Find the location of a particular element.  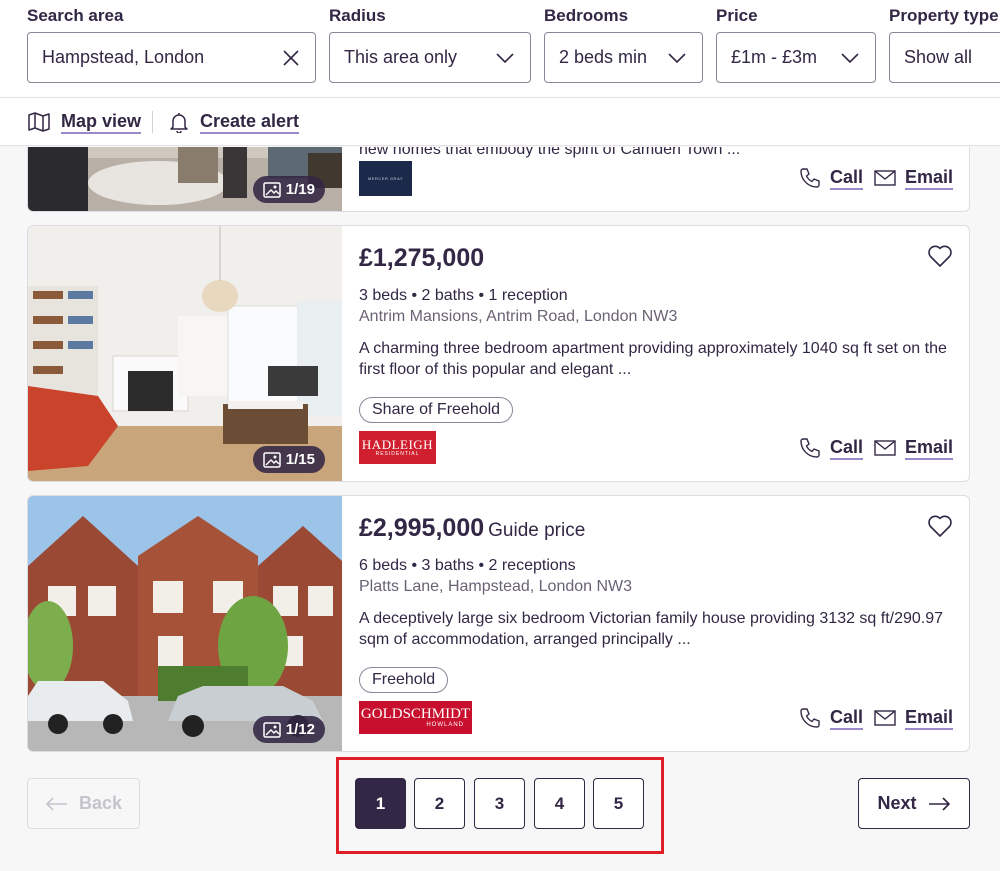

price-select: £1m - £3m is located at coordinates (796, 57).